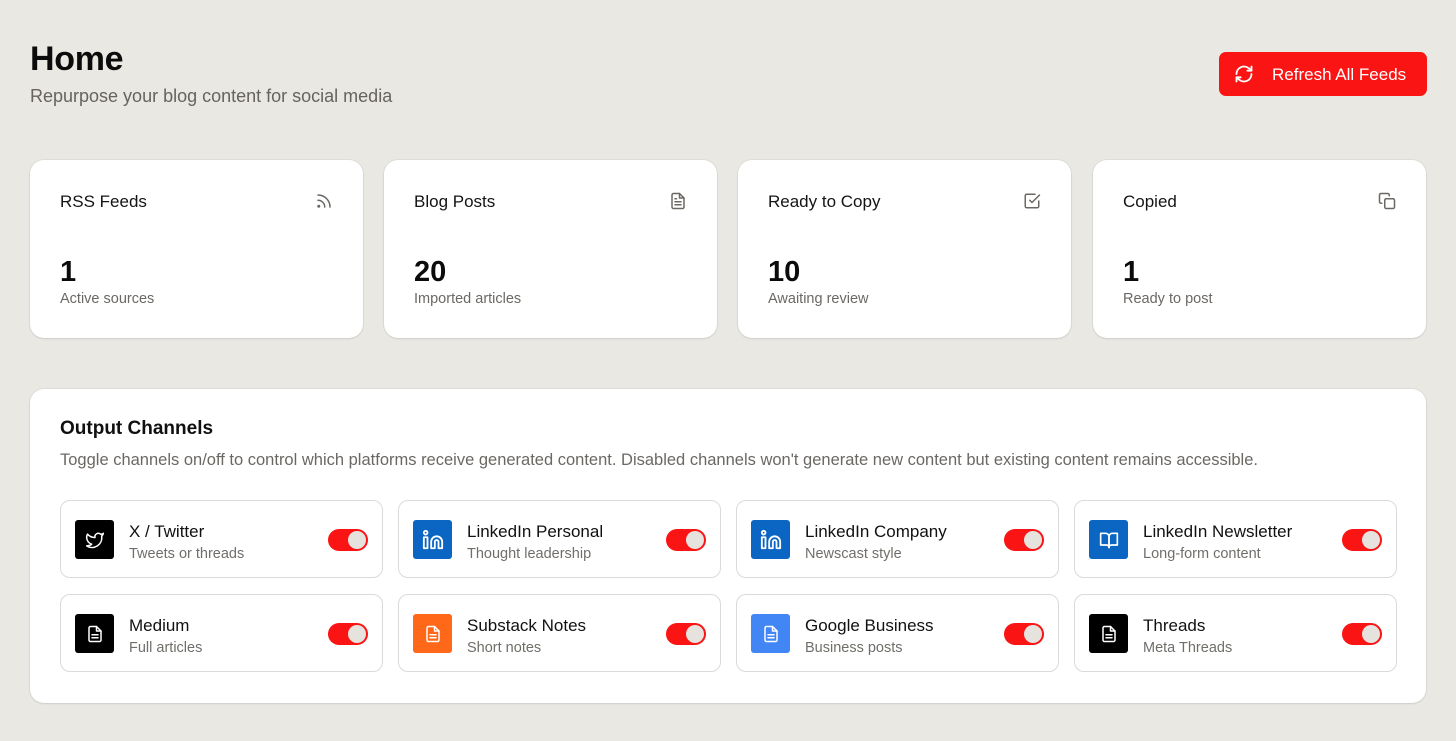  What do you see at coordinates (904, 249) in the screenshot?
I see `stat-card-ready-to-copy: Ready to Copy 10 Awaiting review` at bounding box center [904, 249].